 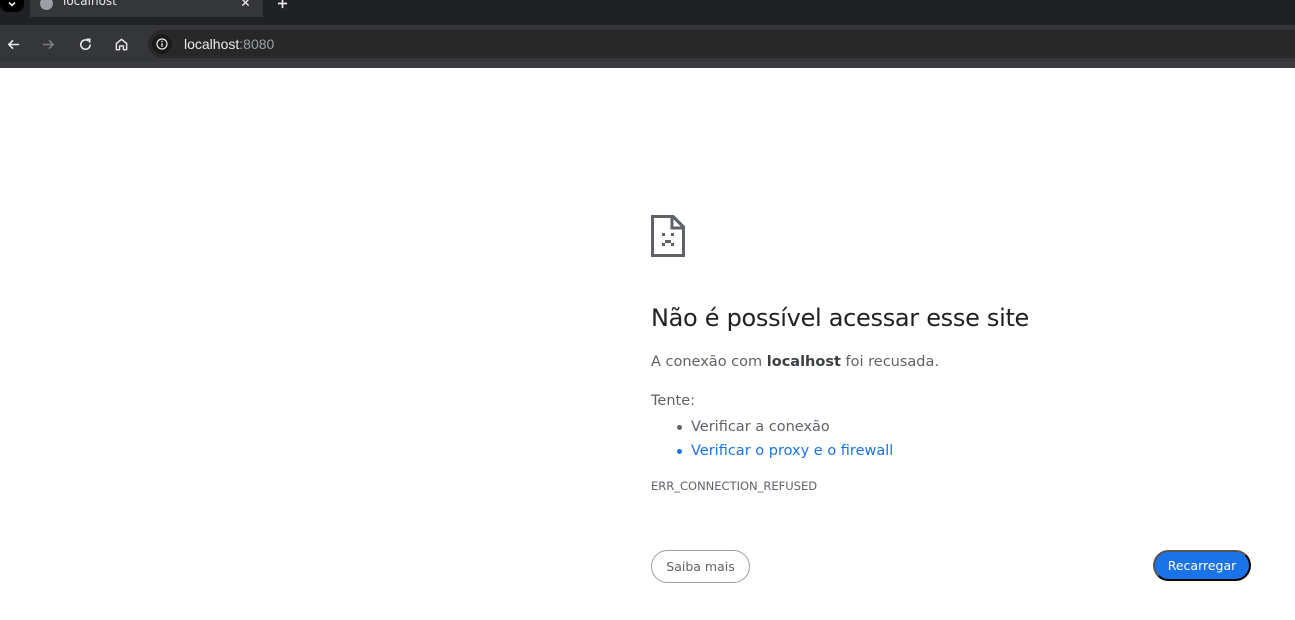 I want to click on tab-title: localhost, so click(x=90, y=4).